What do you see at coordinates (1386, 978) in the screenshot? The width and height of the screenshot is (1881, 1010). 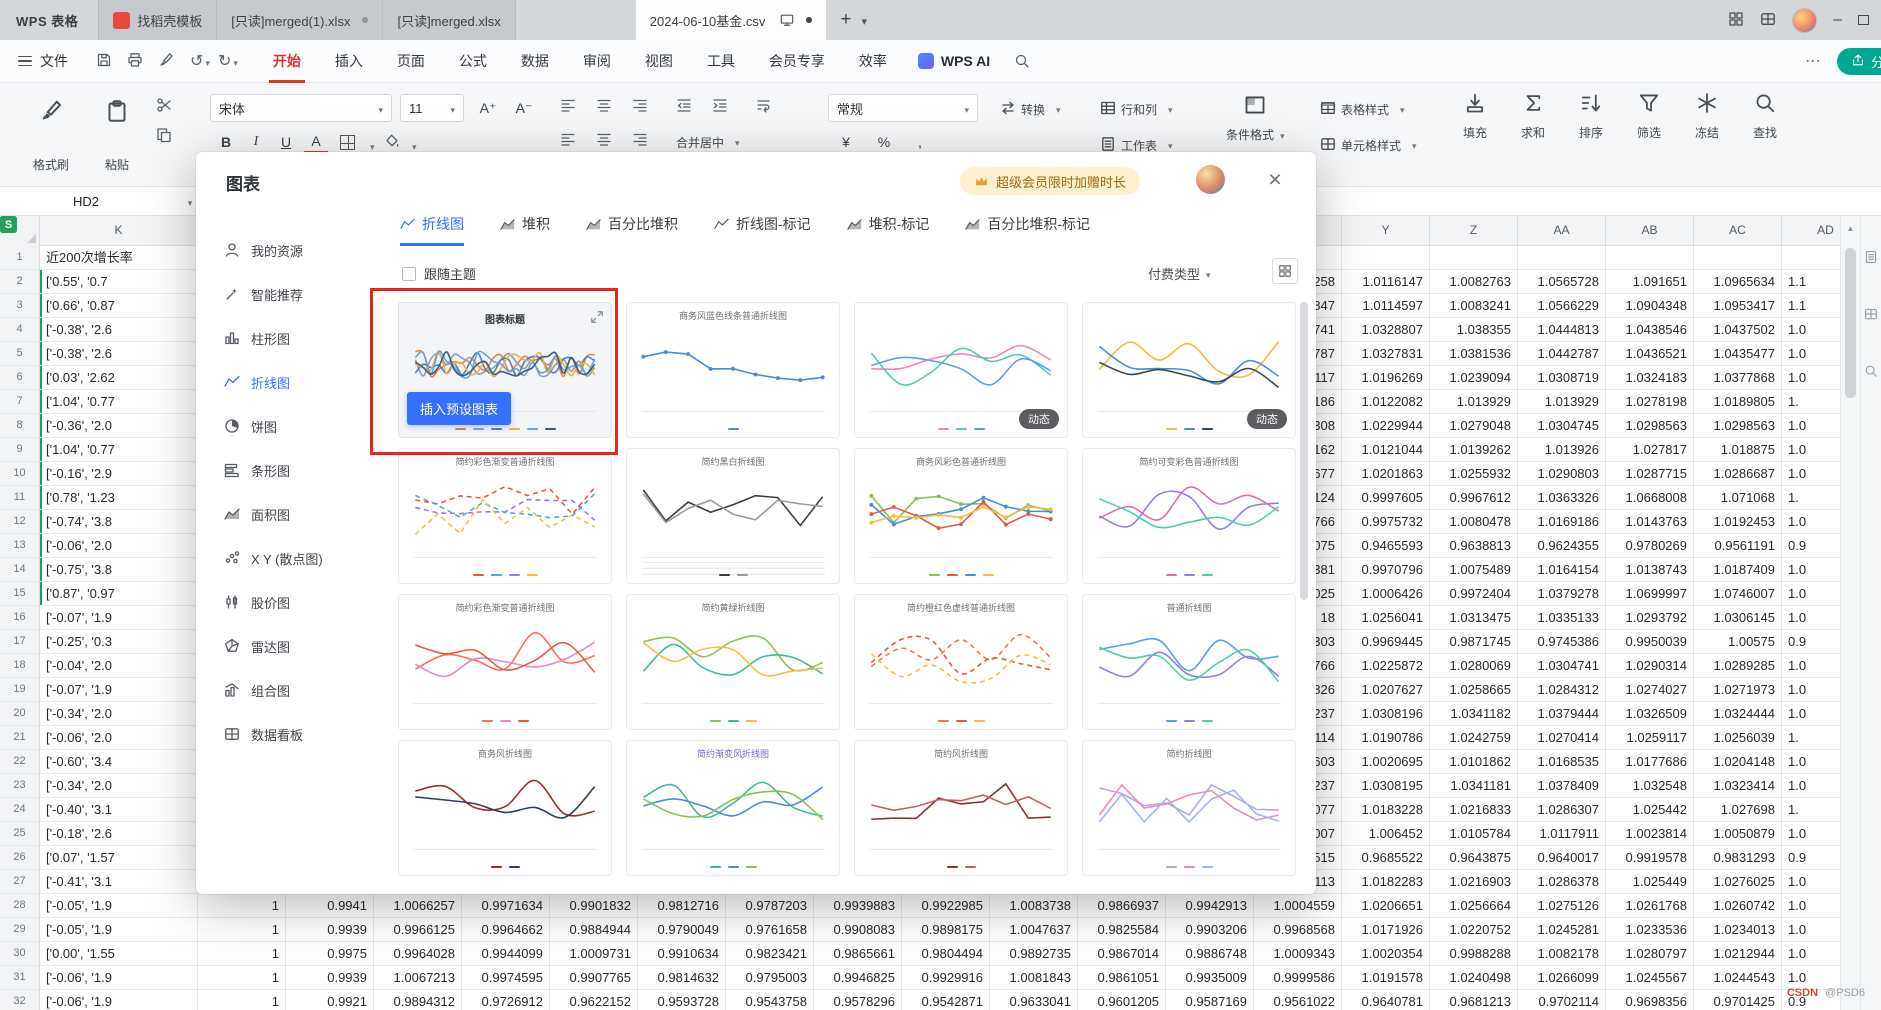 I see `cell: 1.0191578` at bounding box center [1386, 978].